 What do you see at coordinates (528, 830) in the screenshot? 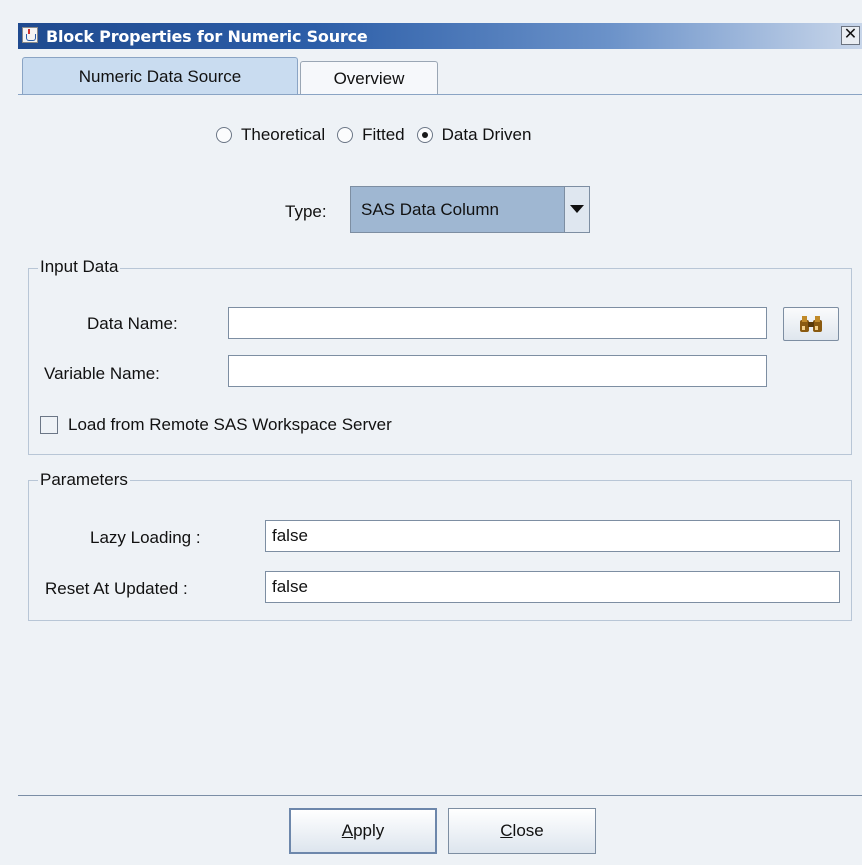
I see `close-label: lose` at bounding box center [528, 830].